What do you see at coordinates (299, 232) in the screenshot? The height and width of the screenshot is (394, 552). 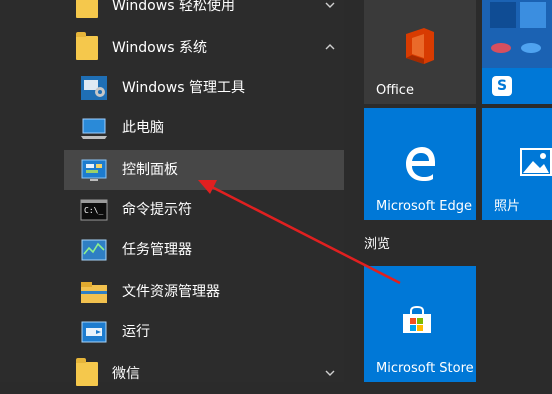 I see `annotation-arrow` at bounding box center [299, 232].